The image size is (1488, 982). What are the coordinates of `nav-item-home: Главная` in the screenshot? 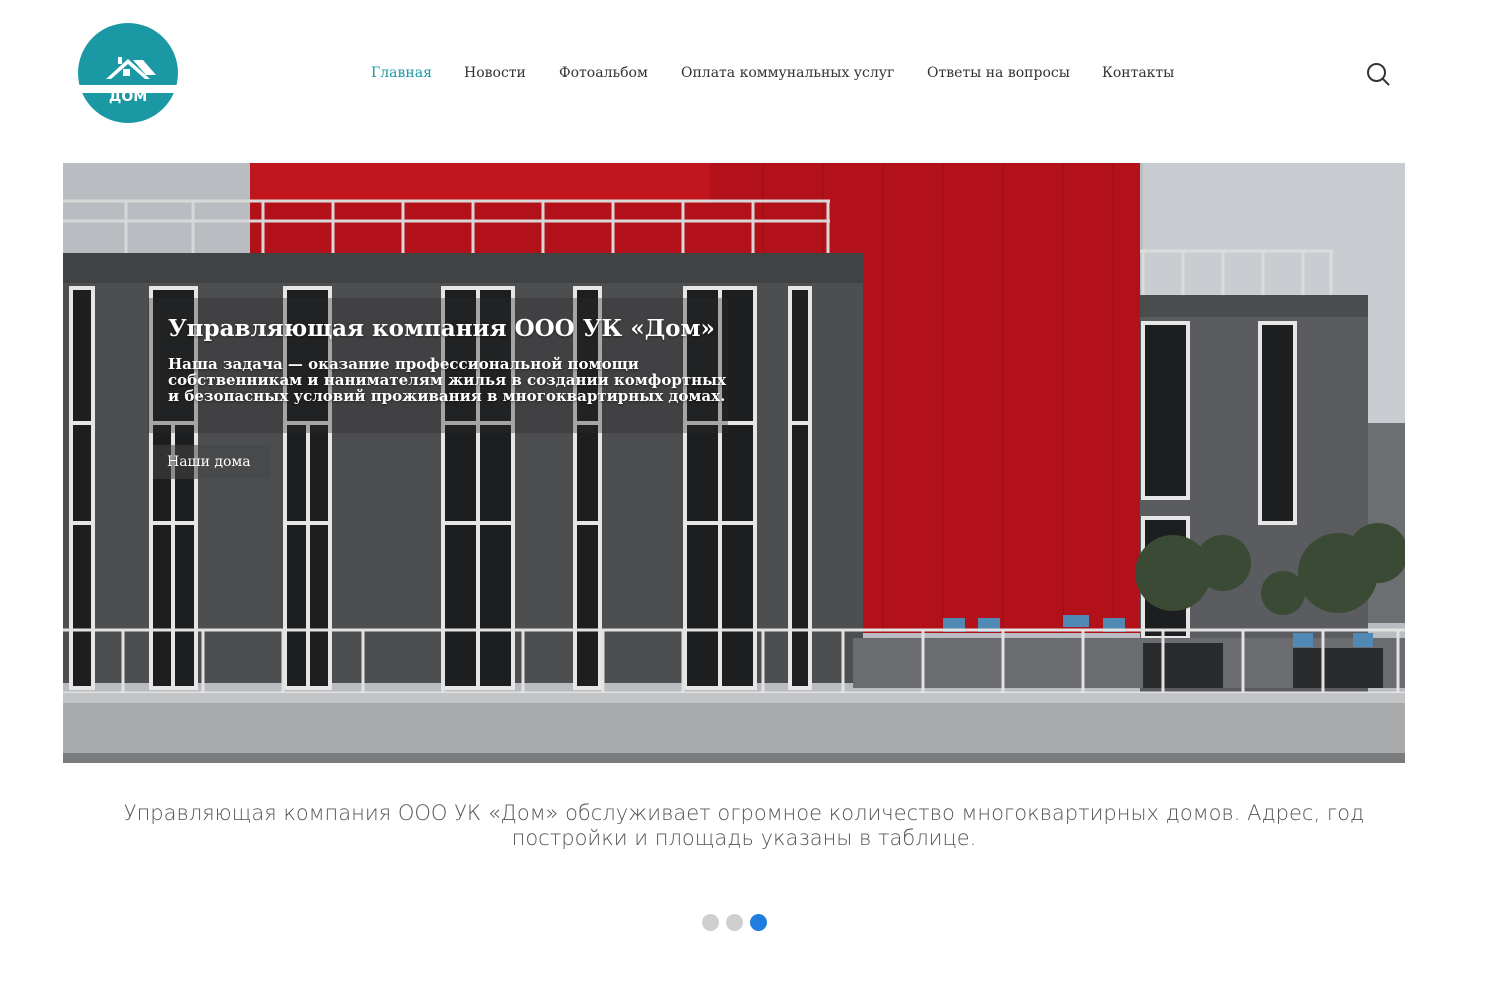 It's located at (401, 73).